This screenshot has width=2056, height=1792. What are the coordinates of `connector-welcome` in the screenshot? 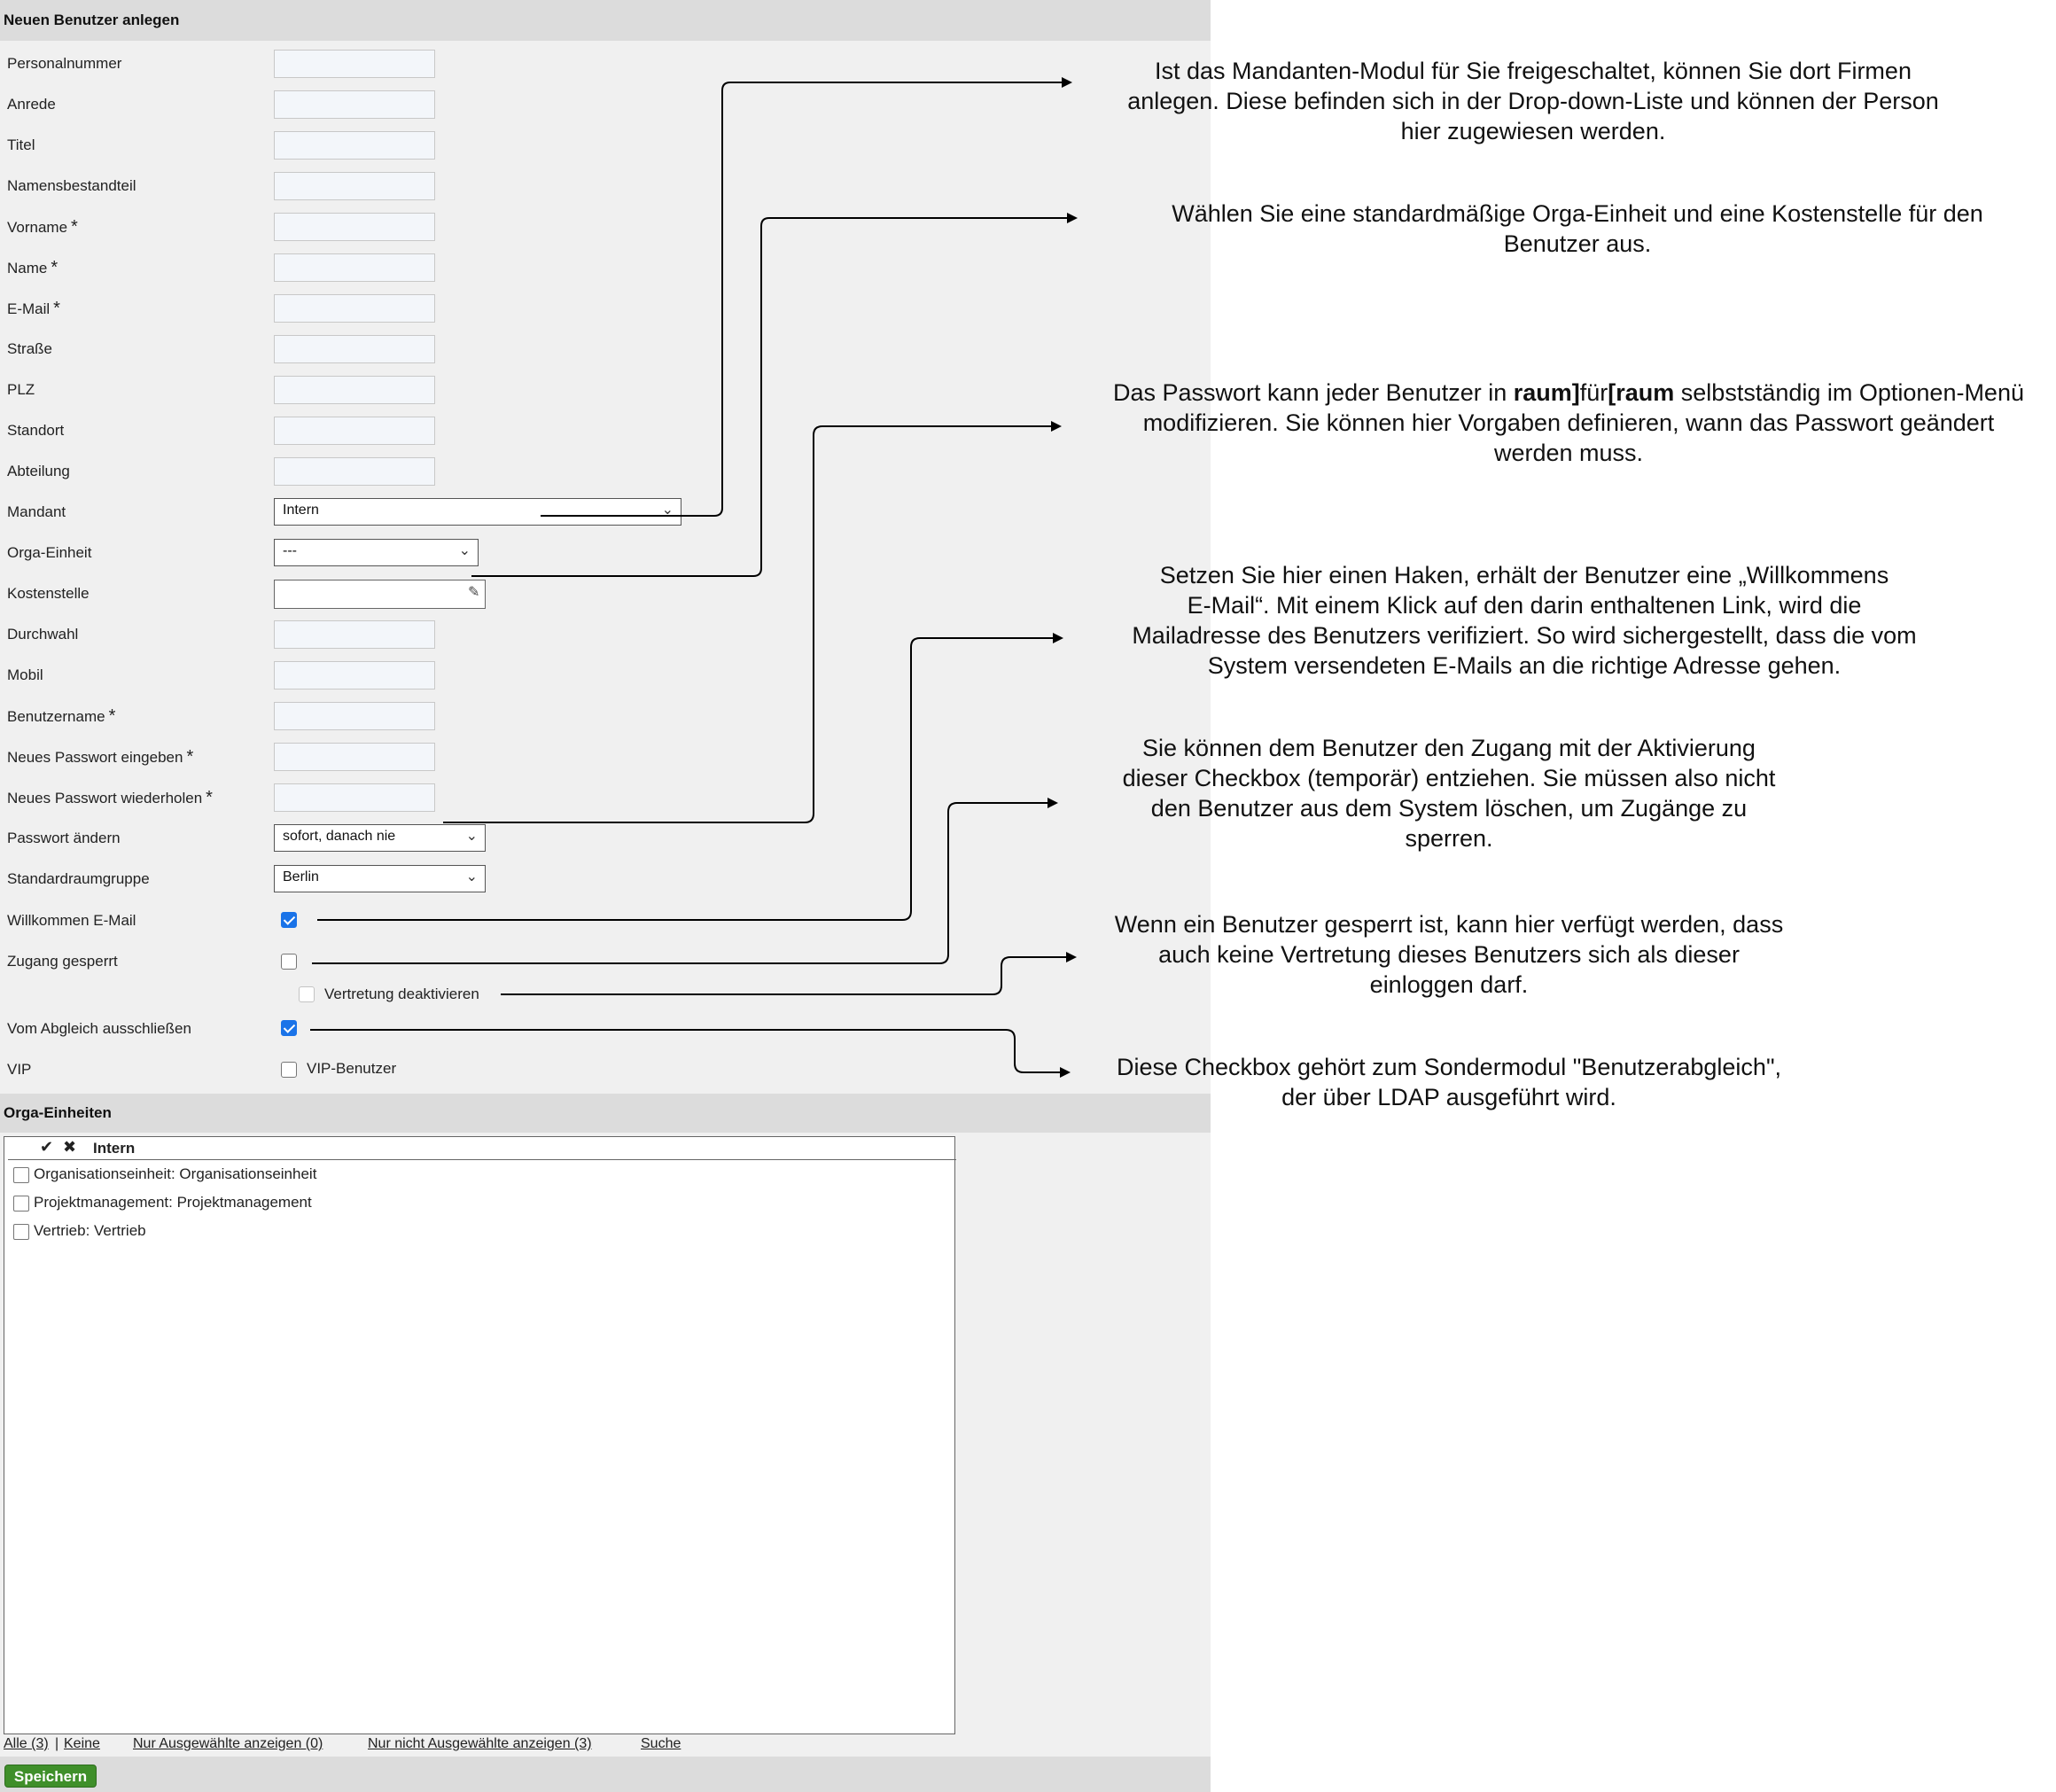 It's located at (690, 777).